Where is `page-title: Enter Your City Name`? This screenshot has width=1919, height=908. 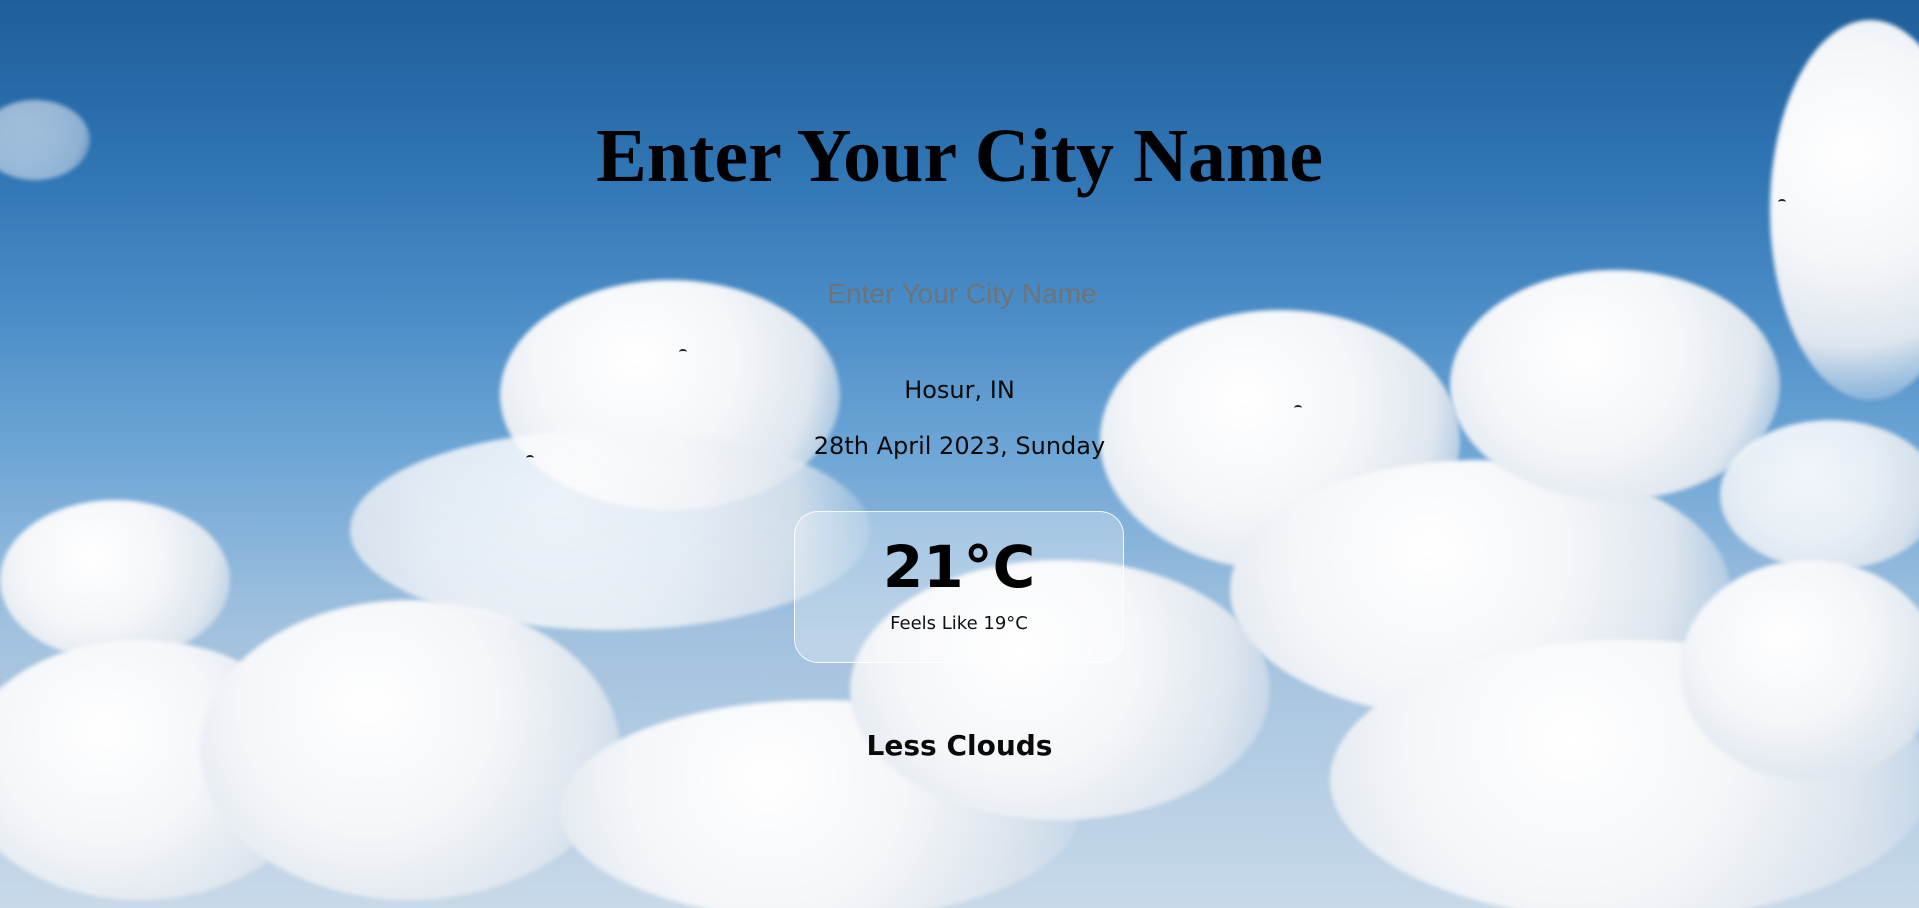 page-title: Enter Your City Name is located at coordinates (959, 156).